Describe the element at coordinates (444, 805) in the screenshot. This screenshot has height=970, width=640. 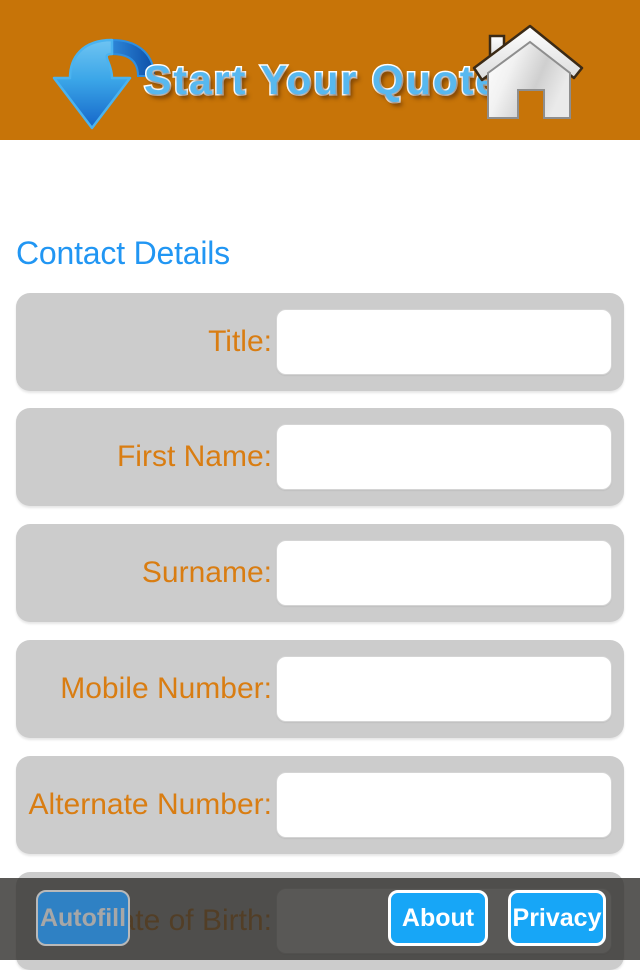
I see `alternate-number-input` at that location.